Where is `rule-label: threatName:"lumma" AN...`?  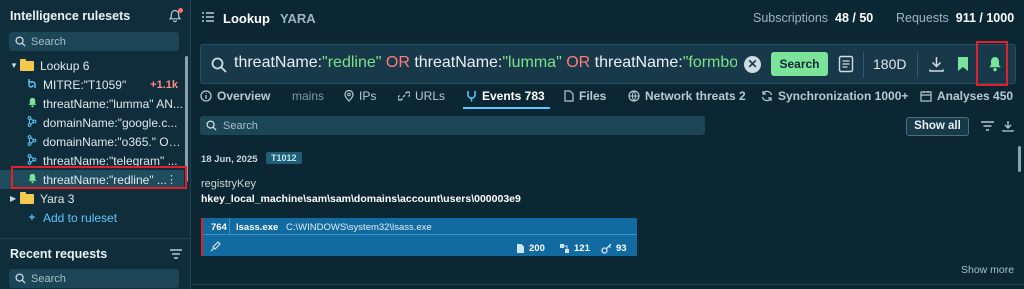
rule-label: threatName:"lumma" AN... is located at coordinates (113, 103).